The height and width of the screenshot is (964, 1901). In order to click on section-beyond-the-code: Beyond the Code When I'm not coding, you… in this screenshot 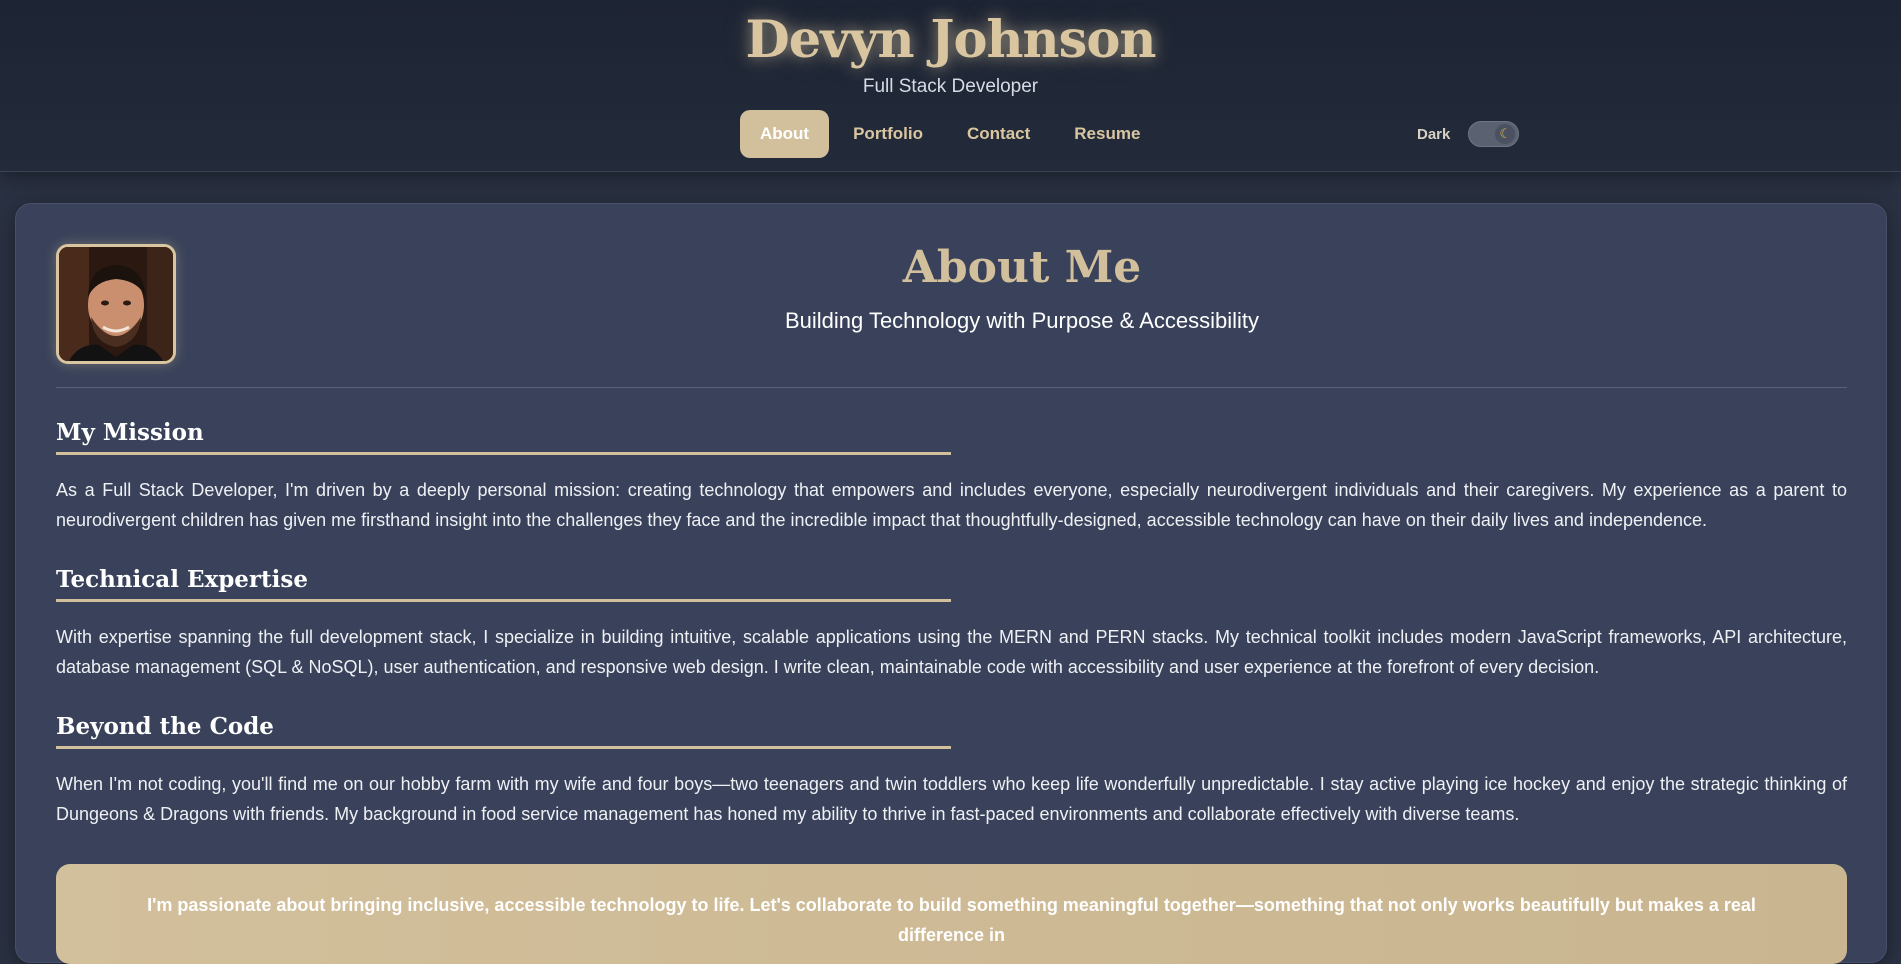, I will do `click(951, 771)`.